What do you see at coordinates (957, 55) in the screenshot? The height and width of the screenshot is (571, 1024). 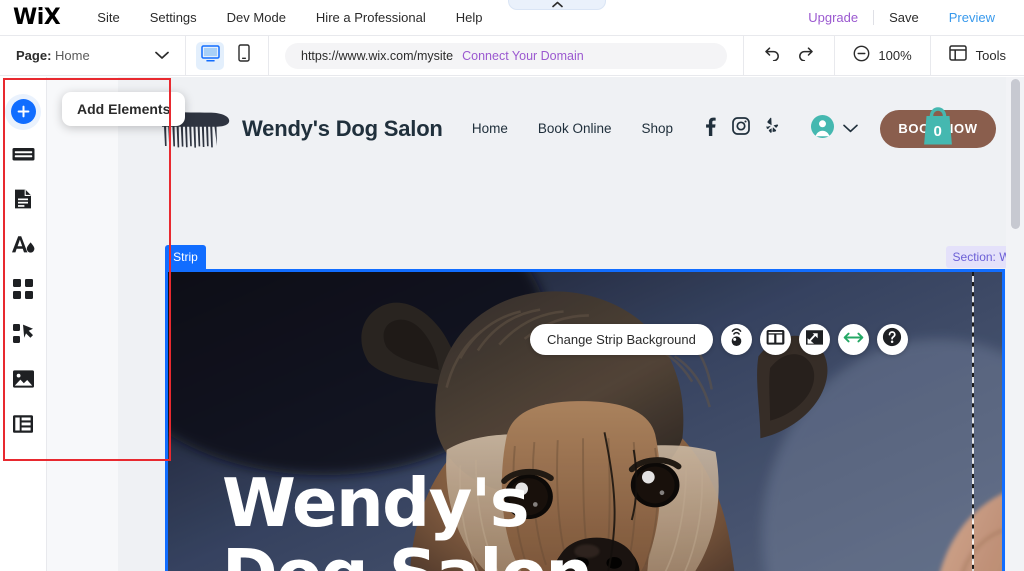 I see `panels-icon` at bounding box center [957, 55].